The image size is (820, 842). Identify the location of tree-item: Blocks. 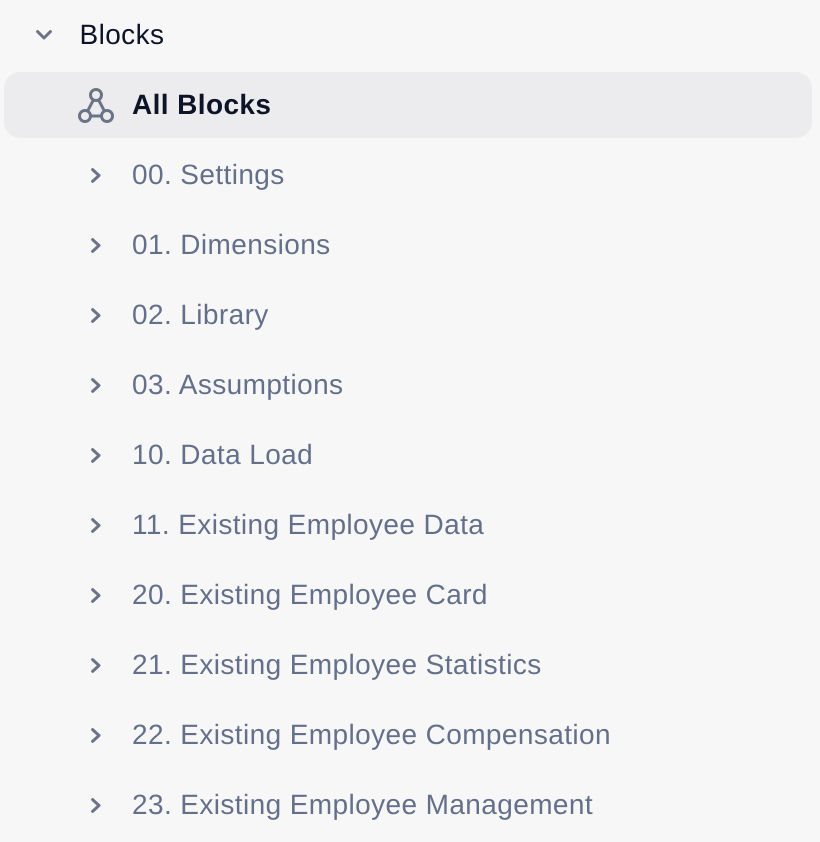
(408, 35).